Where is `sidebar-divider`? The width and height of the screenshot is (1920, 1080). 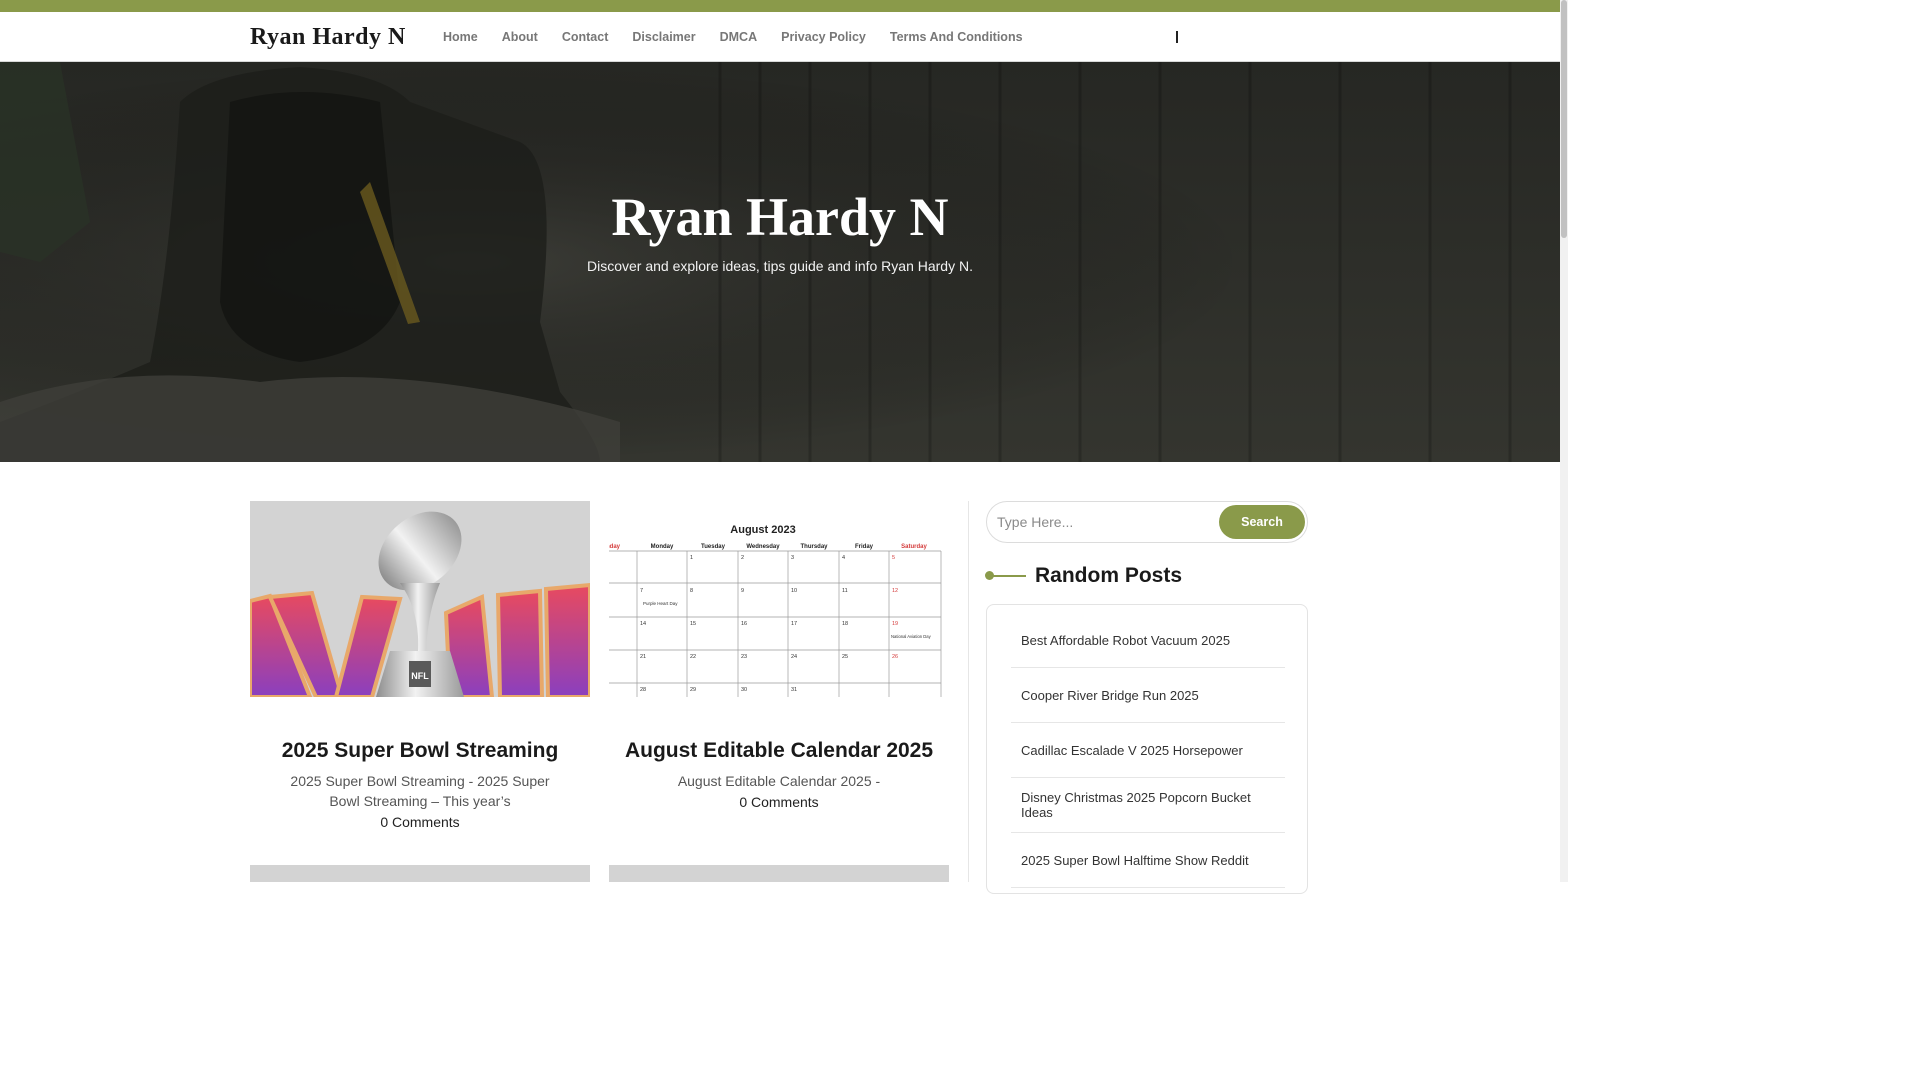
sidebar-divider is located at coordinates (968, 691).